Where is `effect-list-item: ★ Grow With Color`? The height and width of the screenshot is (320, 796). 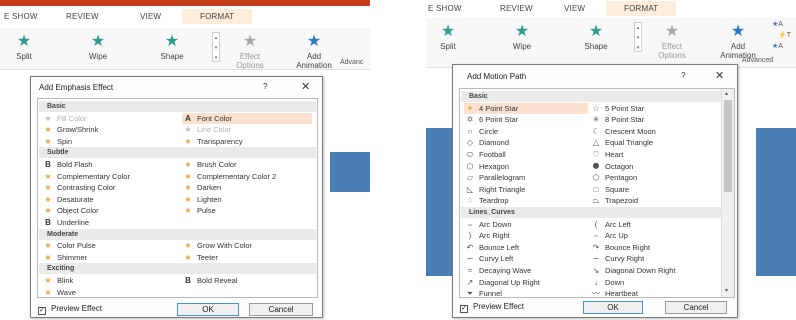
effect-list-item: ★ Grow With Color is located at coordinates (247, 245).